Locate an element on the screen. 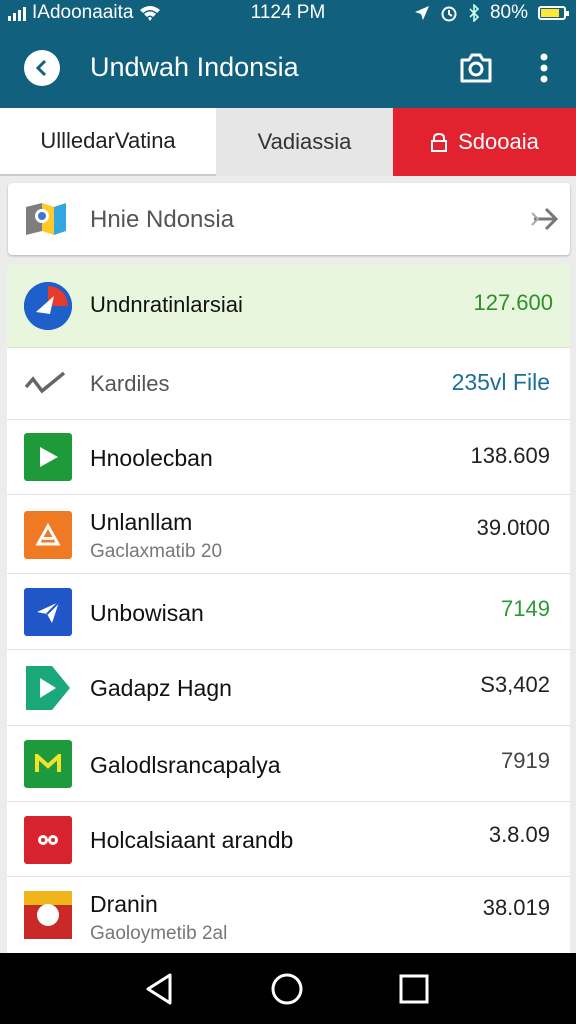 This screenshot has width=576, height=1024. maps-logo-icon is located at coordinates (46, 219).